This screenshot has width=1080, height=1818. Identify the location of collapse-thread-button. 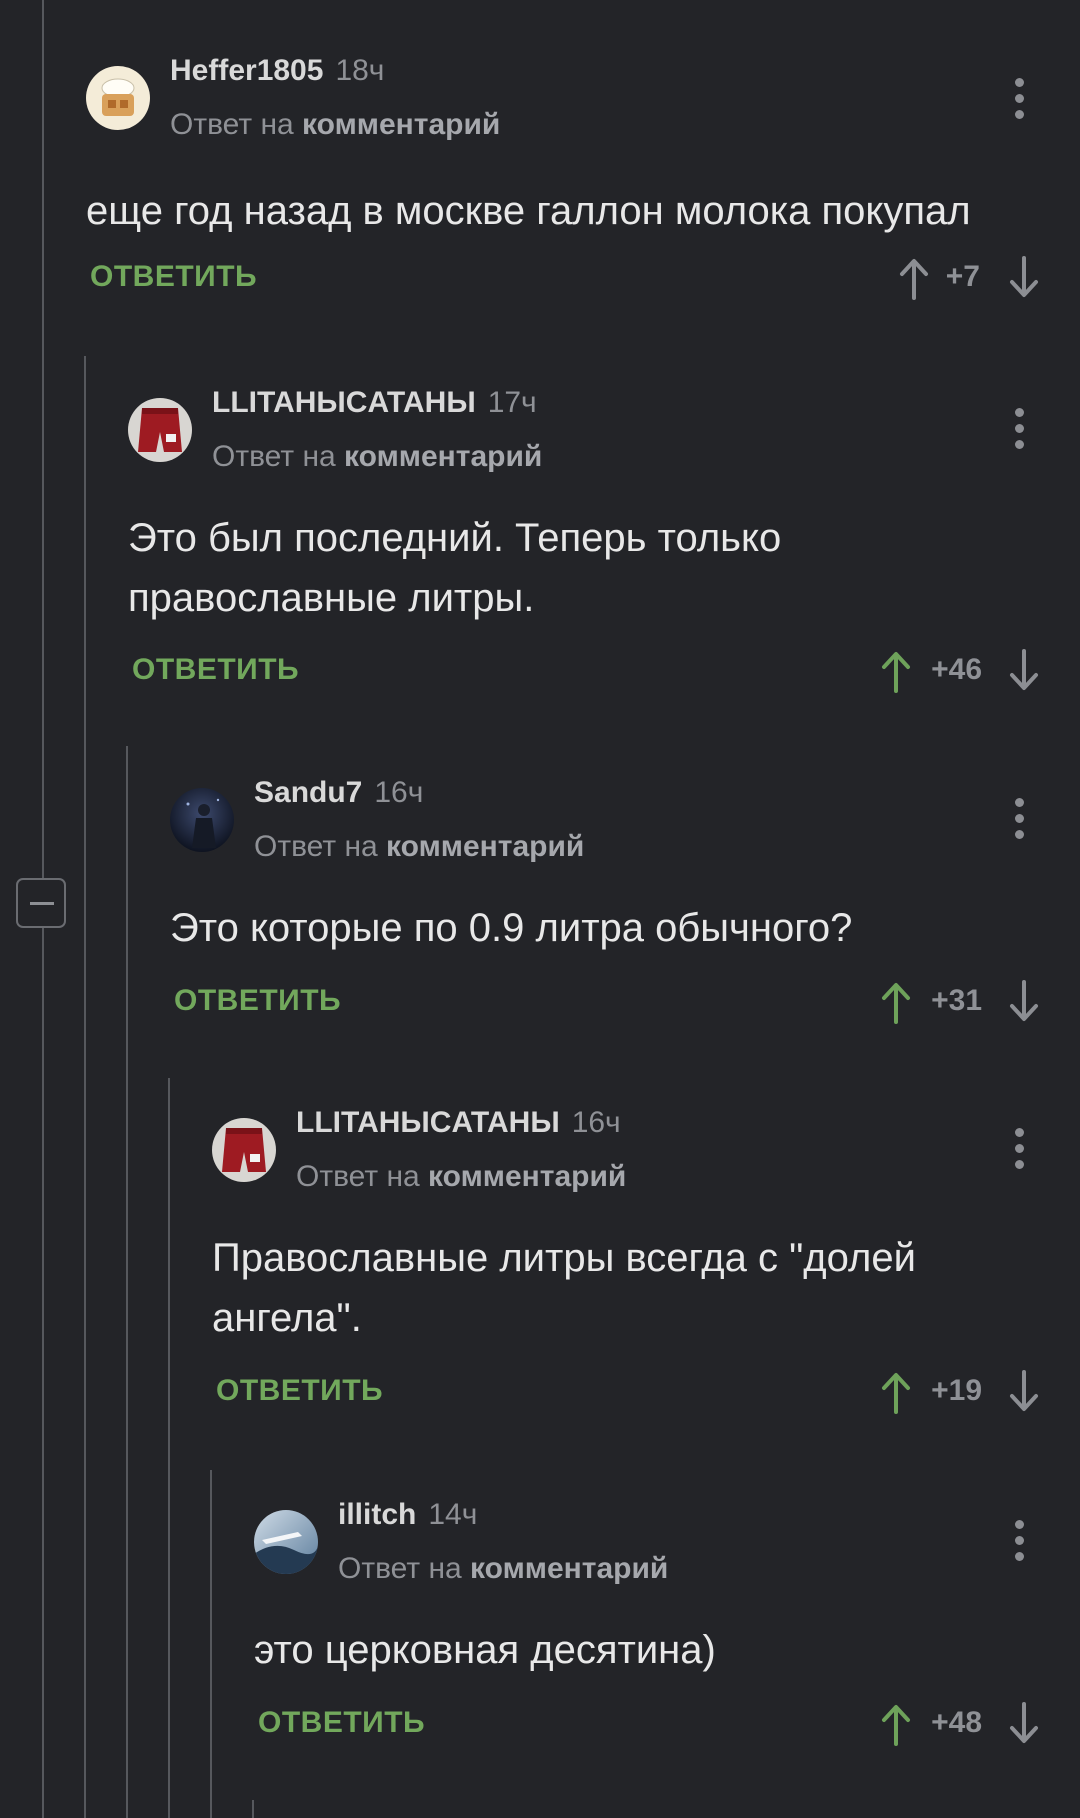
(41, 903).